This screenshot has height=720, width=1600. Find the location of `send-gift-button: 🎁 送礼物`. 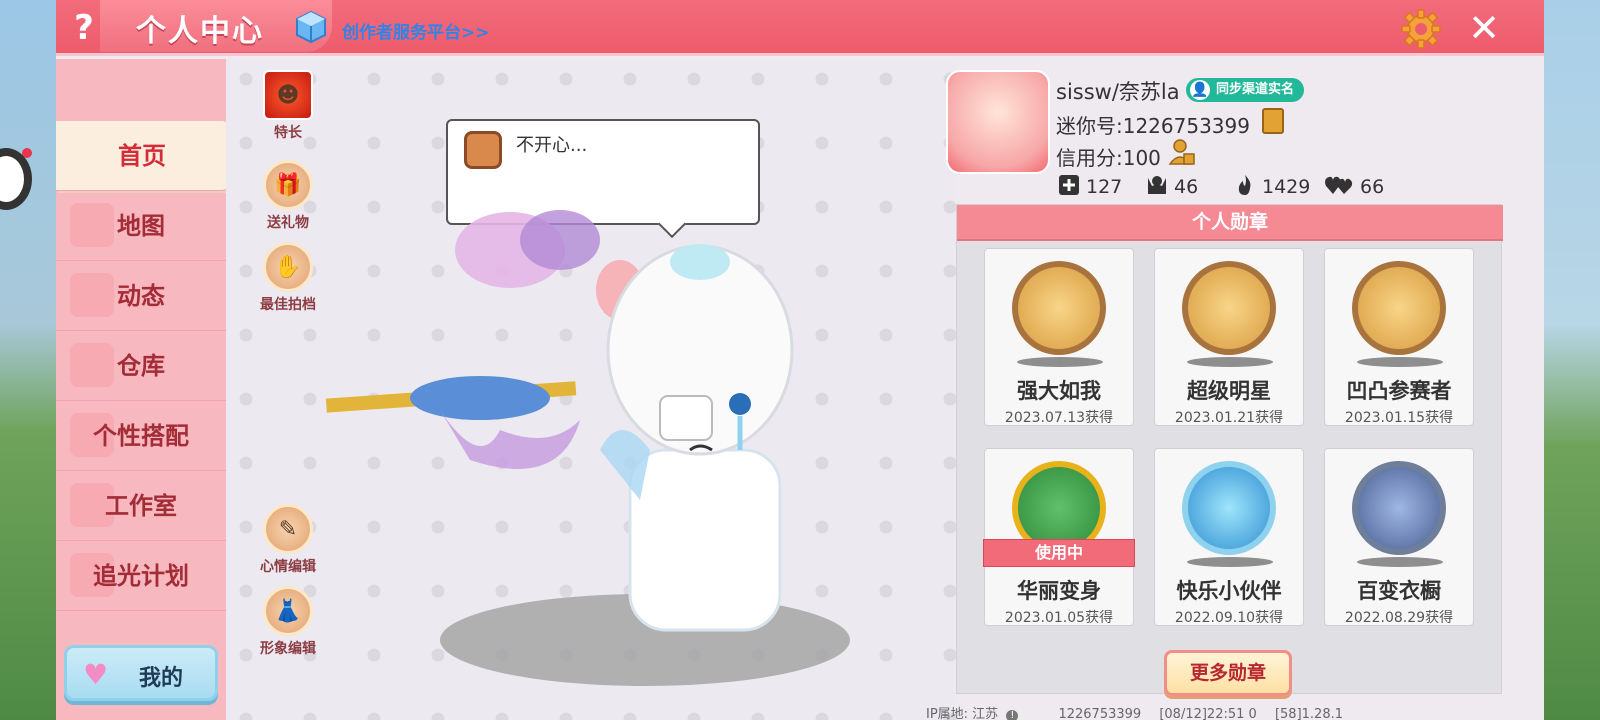

send-gift-button: 🎁 送礼物 is located at coordinates (288, 196).